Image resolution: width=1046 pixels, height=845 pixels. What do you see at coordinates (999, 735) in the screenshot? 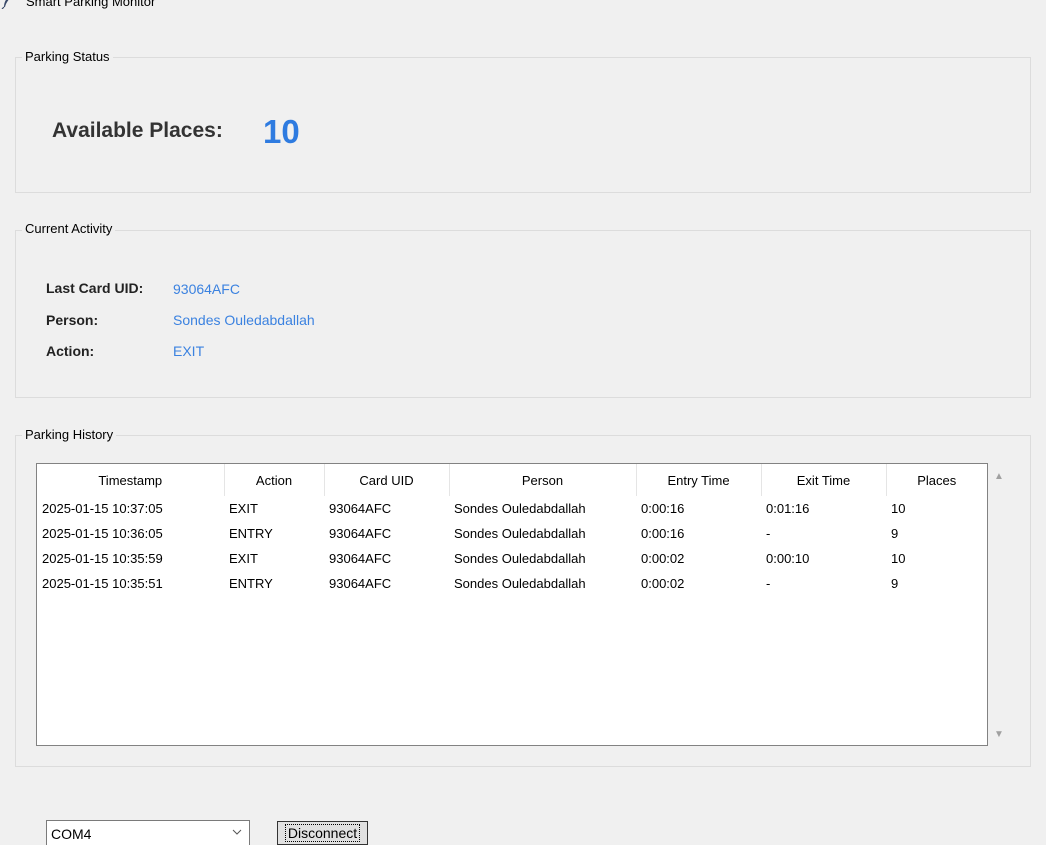
I see `scroll-down-arrow-icon: ▼` at bounding box center [999, 735].